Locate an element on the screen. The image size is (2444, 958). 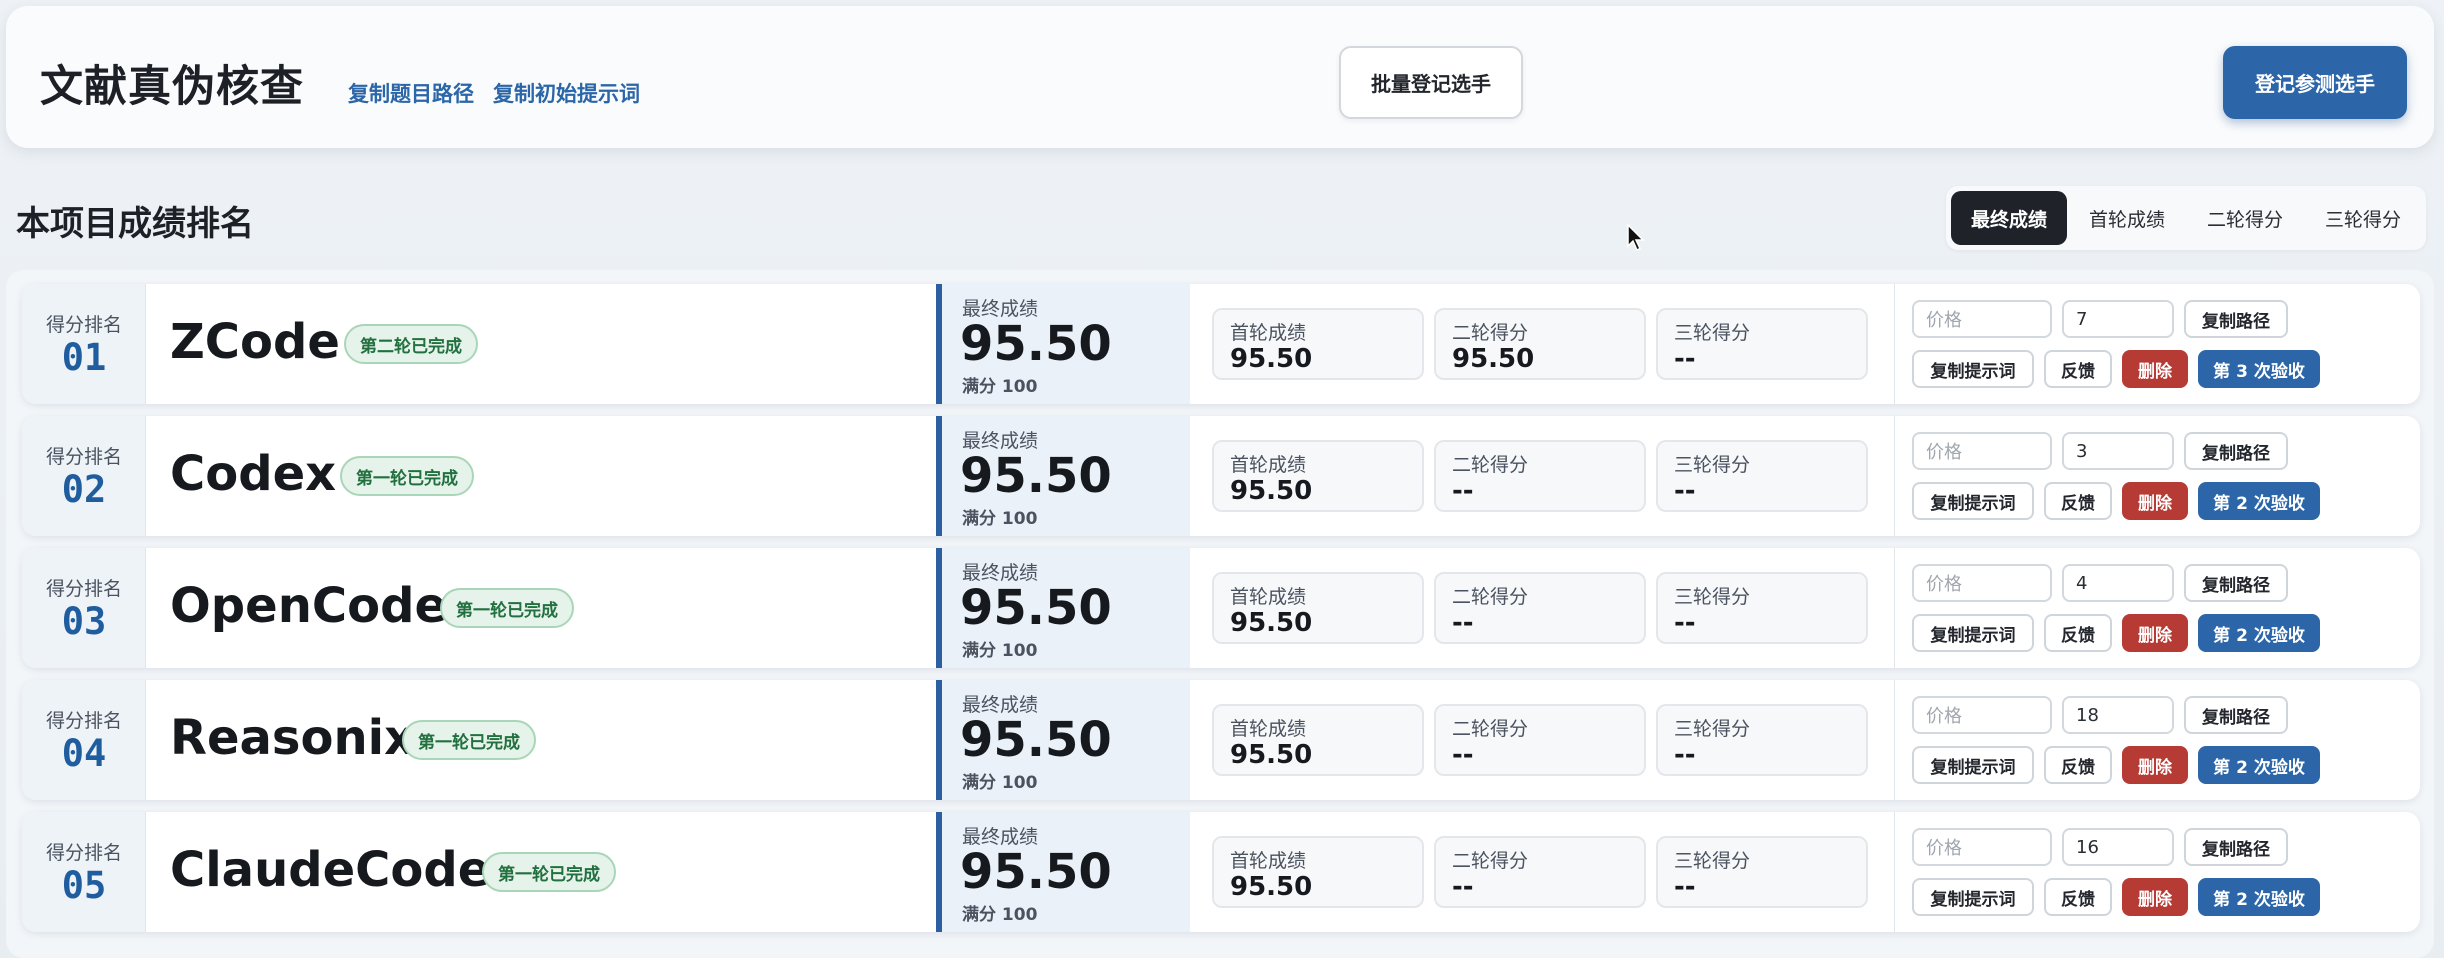
tab-round3-score: 三轮得分 is located at coordinates (2363, 218).